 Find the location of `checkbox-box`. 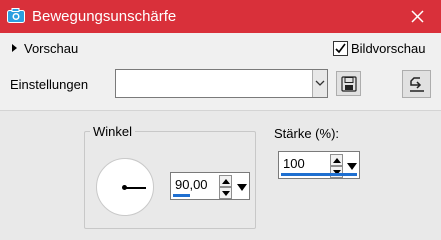

checkbox-box is located at coordinates (340, 48).